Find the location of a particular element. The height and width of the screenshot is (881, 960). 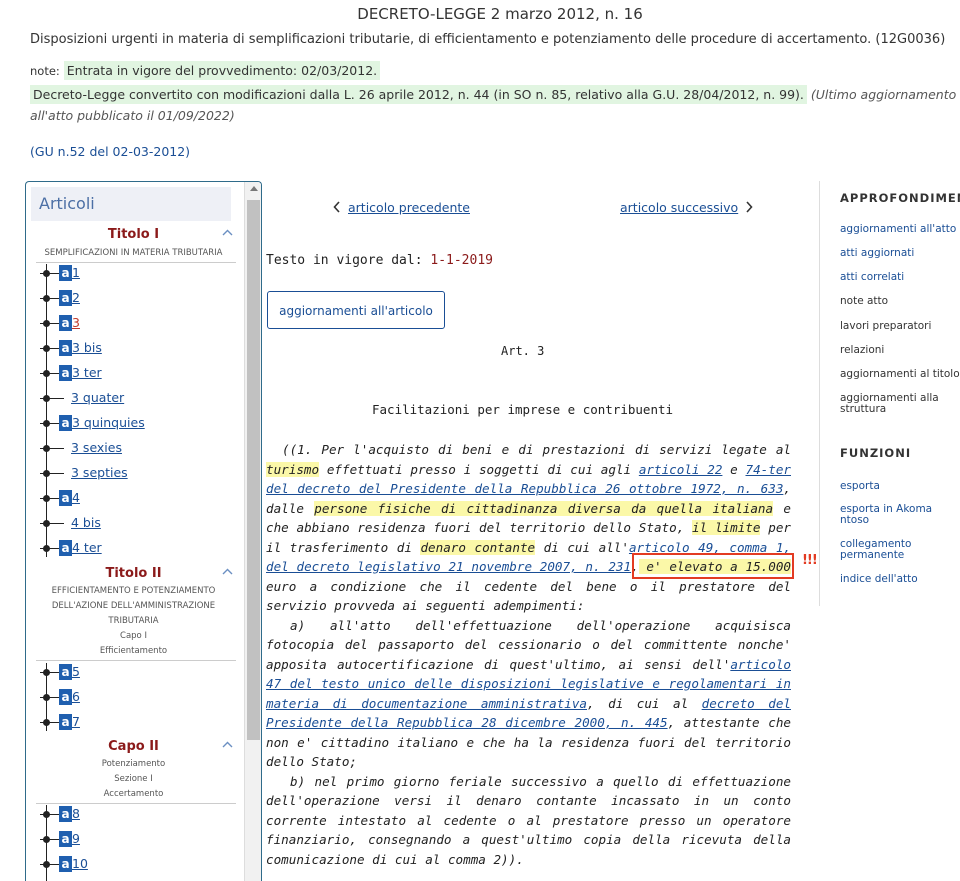

next-article-link: articolo successivo is located at coordinates (679, 207).